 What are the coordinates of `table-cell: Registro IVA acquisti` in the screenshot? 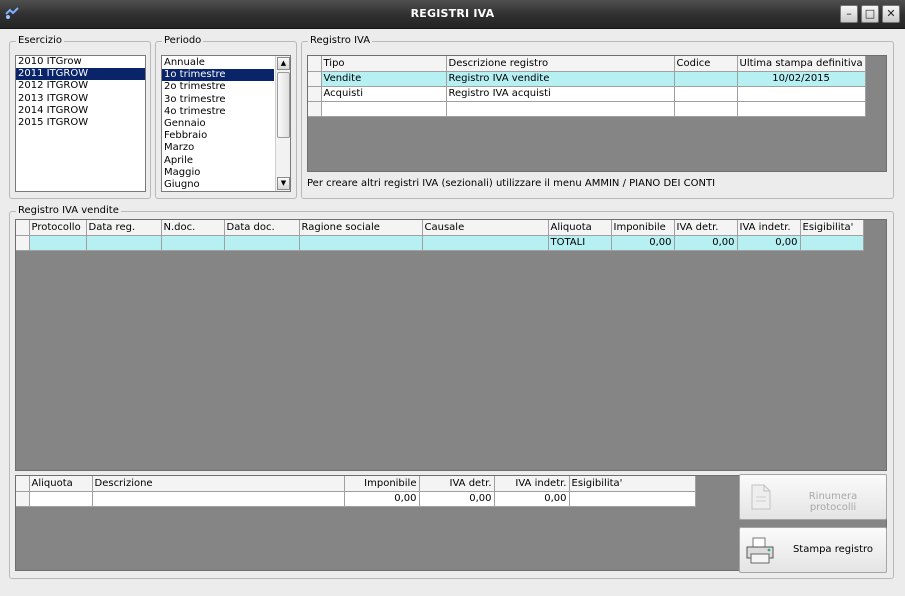 It's located at (560, 94).